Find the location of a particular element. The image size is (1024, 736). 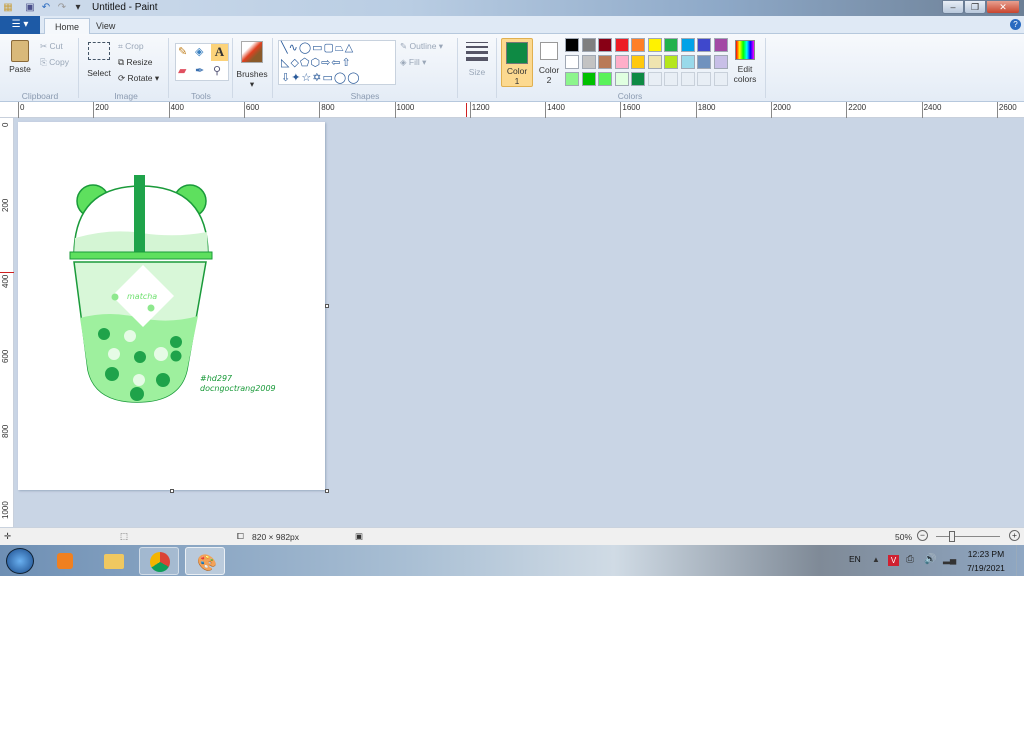

drawing-canvas: matcha #hd297 docngoctrang2009 is located at coordinates (171, 306).